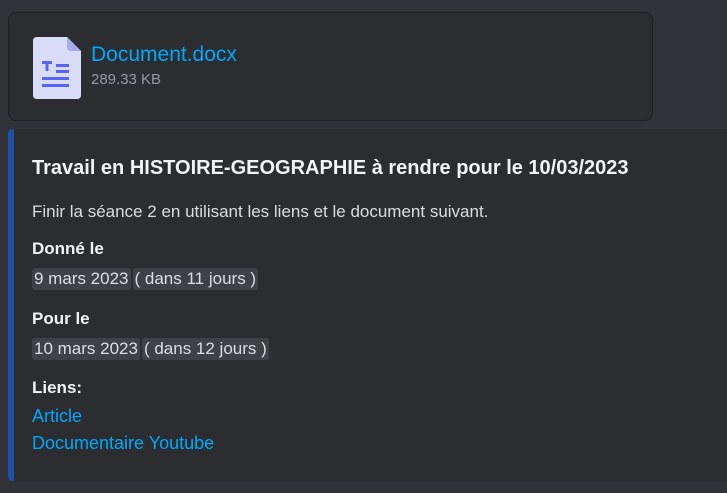  What do you see at coordinates (68, 248) in the screenshot?
I see `field-name-given: Donné le` at bounding box center [68, 248].